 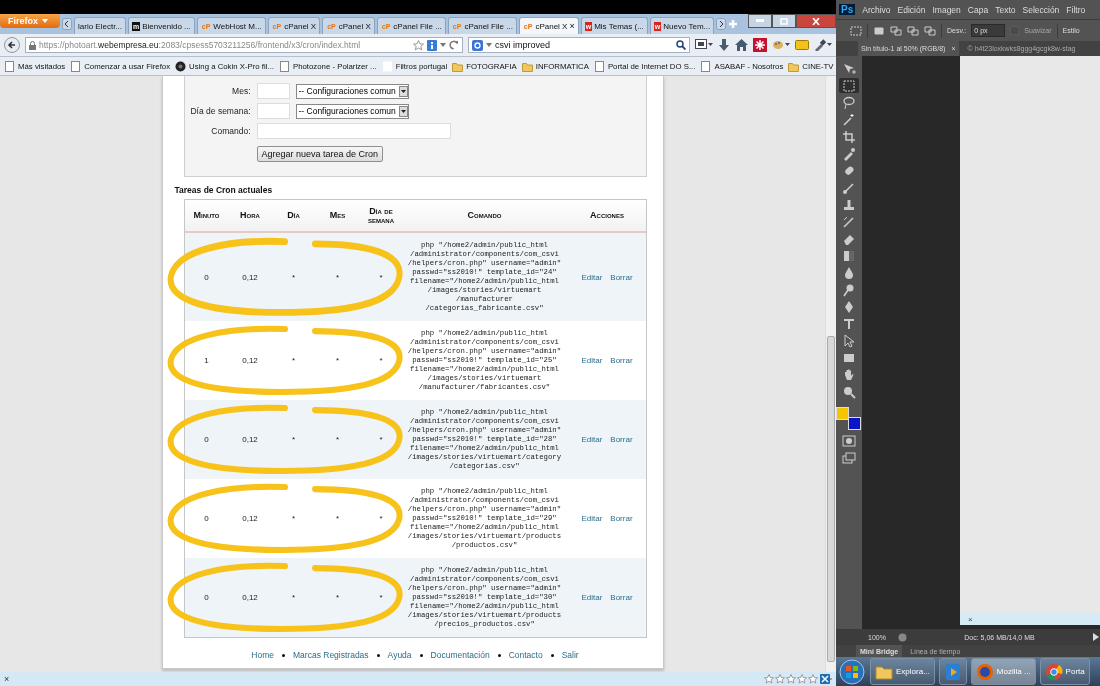 I want to click on footer-link: Documentación, so click(x=460, y=655).